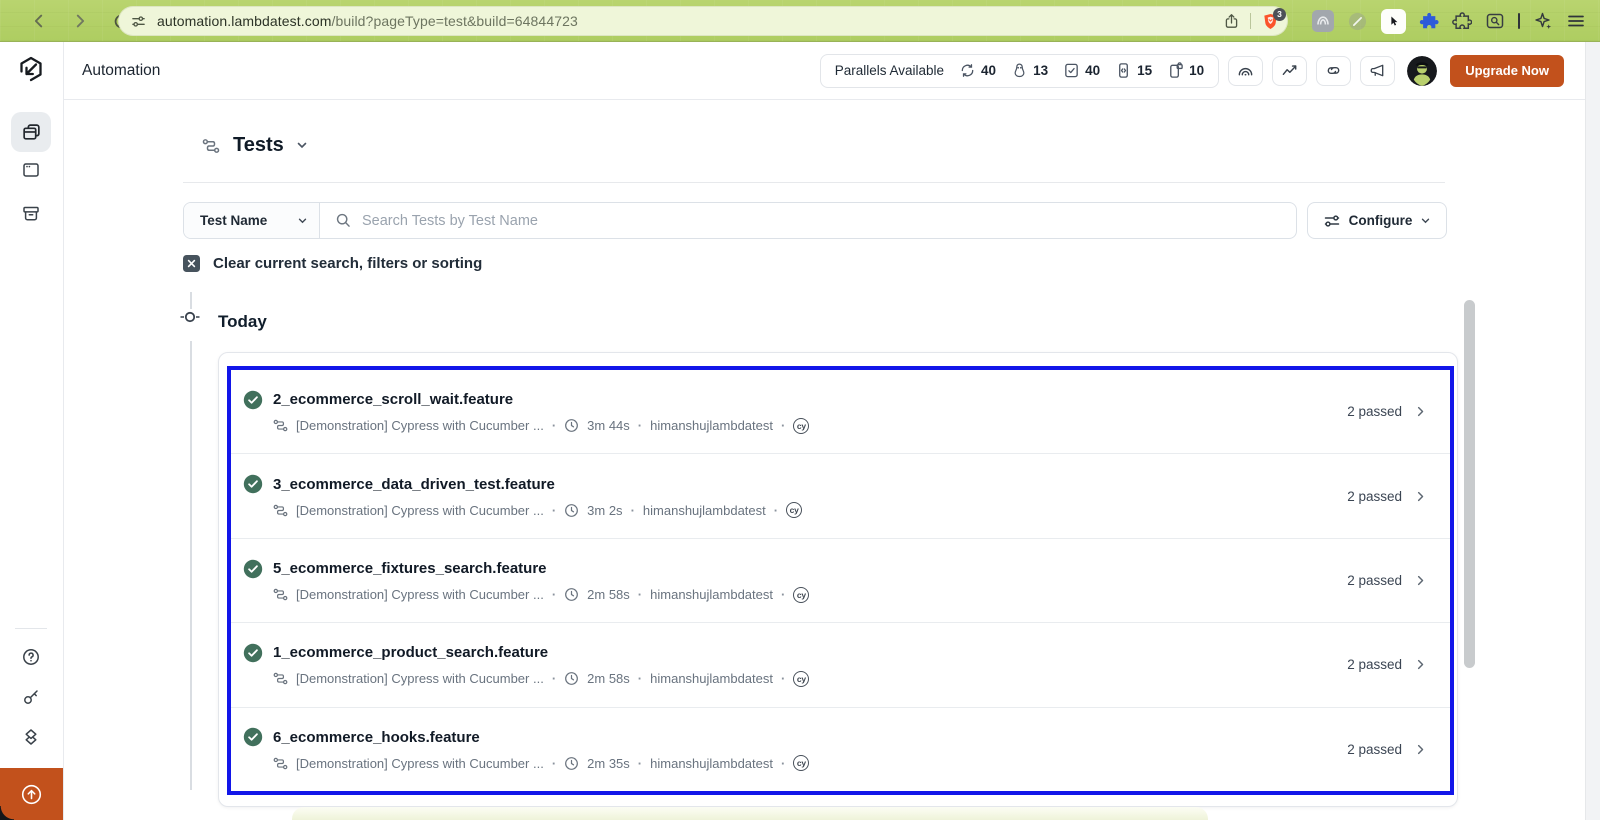 Image resolution: width=1600 pixels, height=820 pixels. I want to click on stacked-diamonds-icon, so click(31, 737).